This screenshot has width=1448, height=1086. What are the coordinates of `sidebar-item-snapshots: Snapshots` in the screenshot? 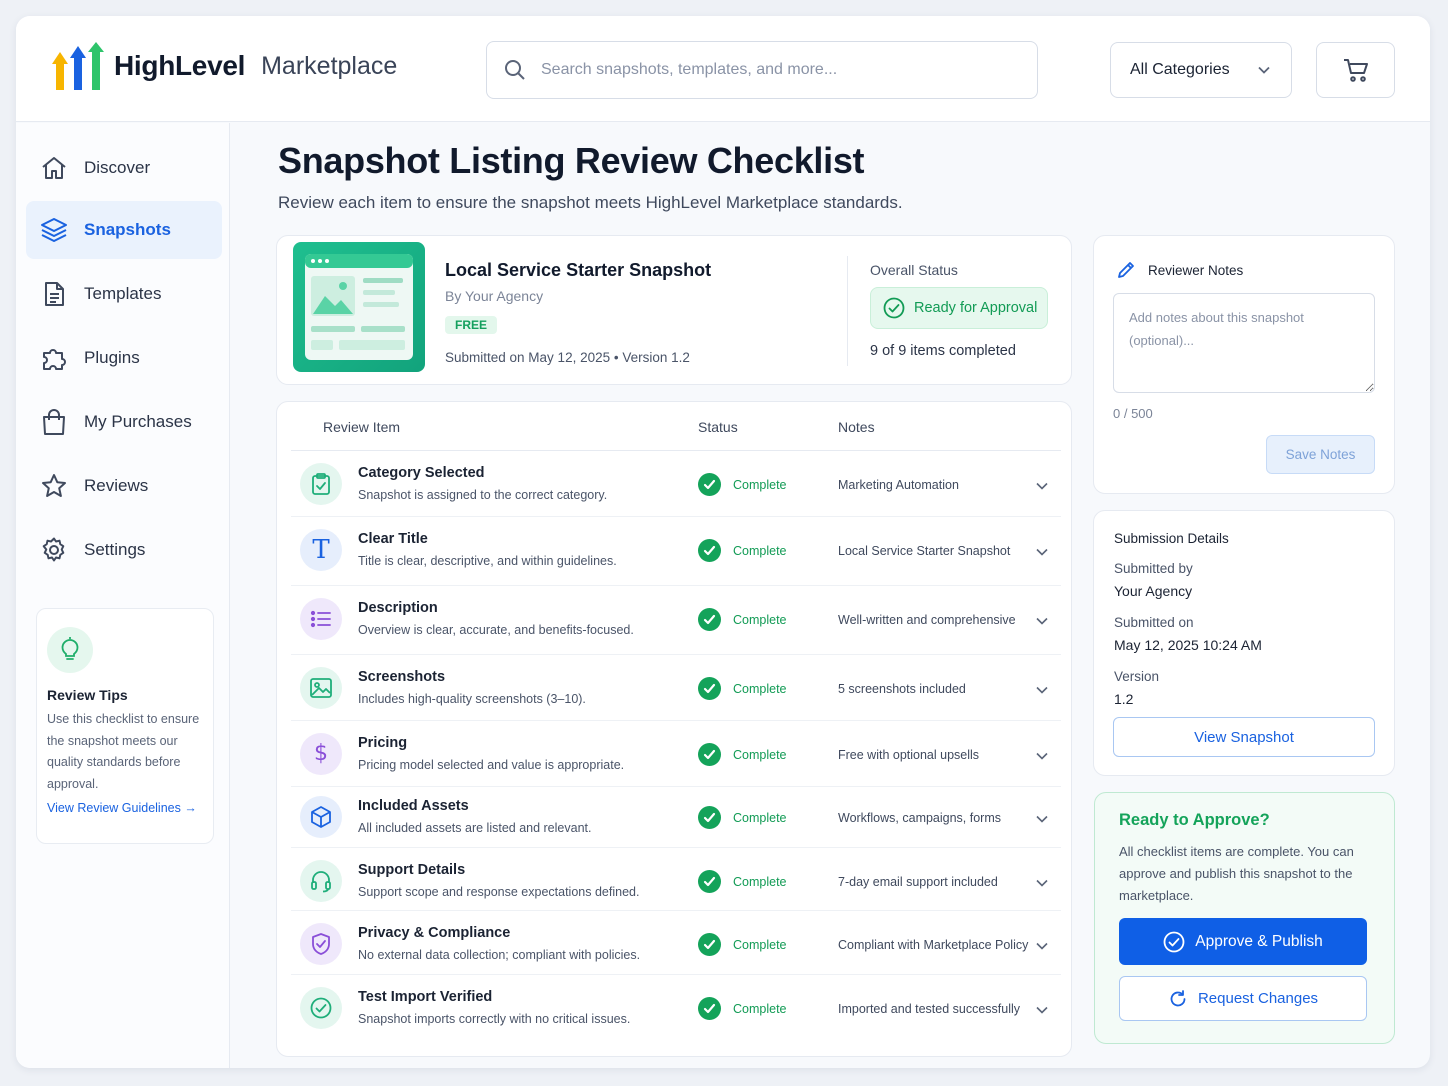 It's located at (124, 230).